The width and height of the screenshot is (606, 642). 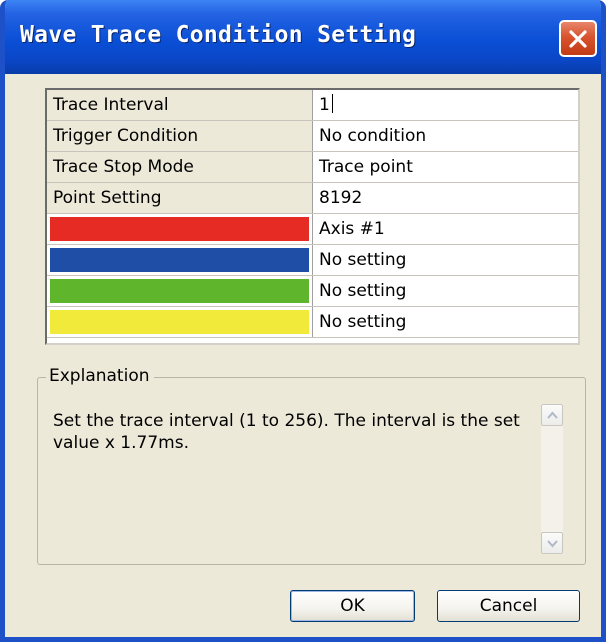 I want to click on scroll-up-button, so click(x=552, y=415).